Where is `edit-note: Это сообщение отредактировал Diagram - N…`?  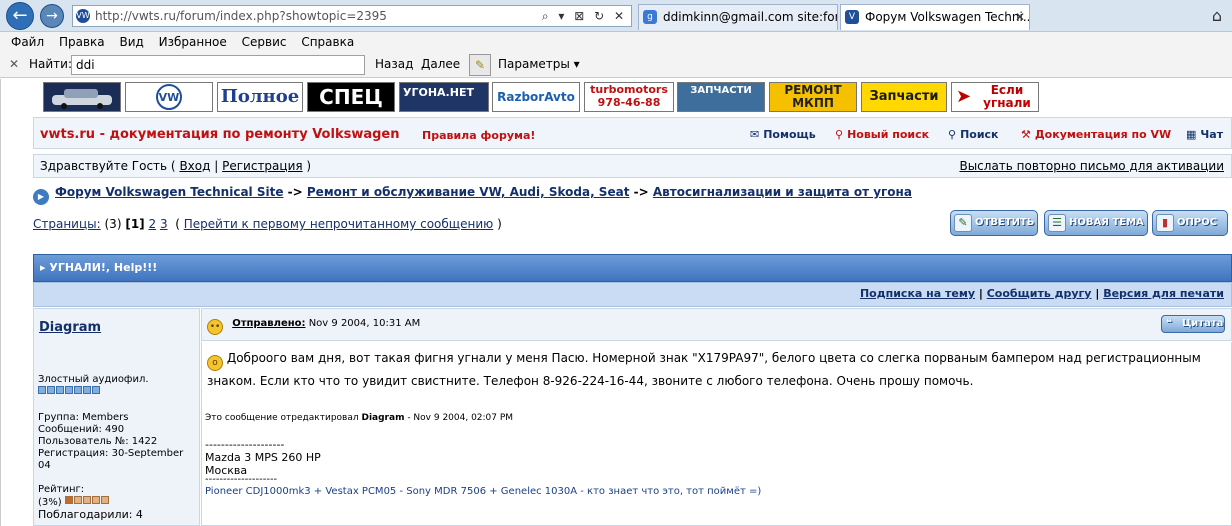
edit-note: Это сообщение отредактировал Diagram - N… is located at coordinates (359, 418).